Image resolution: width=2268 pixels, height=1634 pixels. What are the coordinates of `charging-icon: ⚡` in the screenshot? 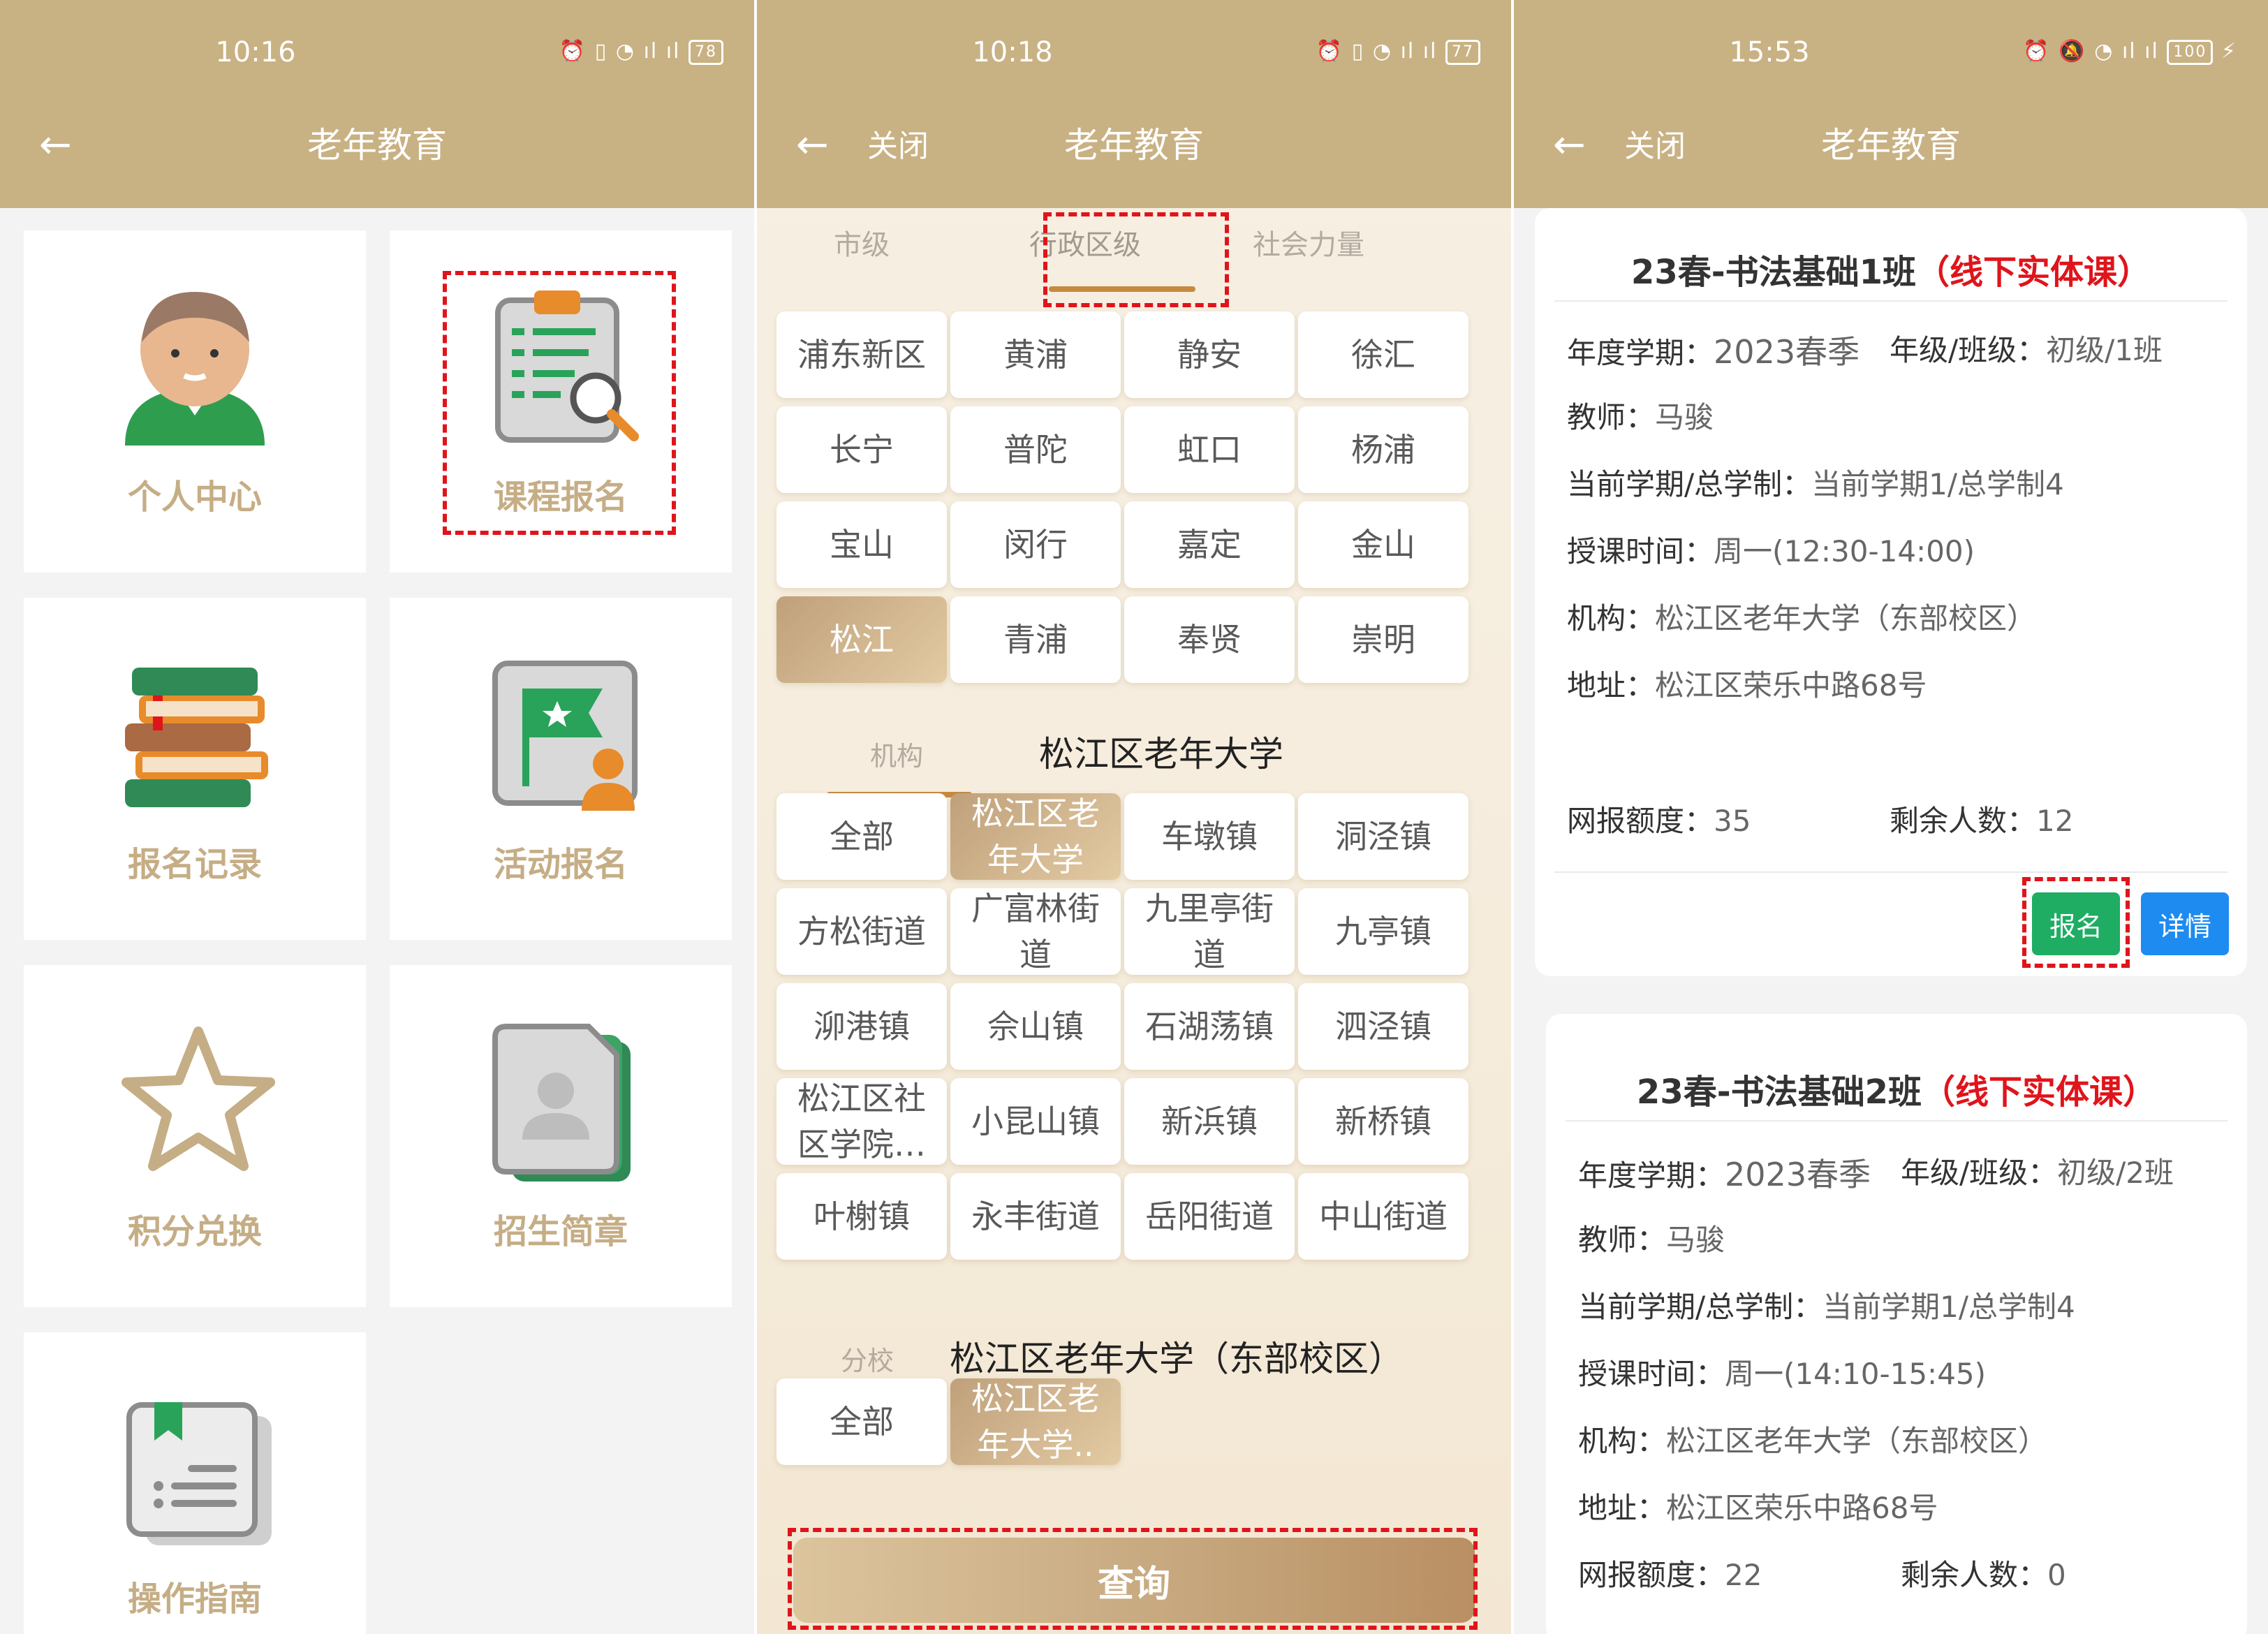 It's located at (2229, 52).